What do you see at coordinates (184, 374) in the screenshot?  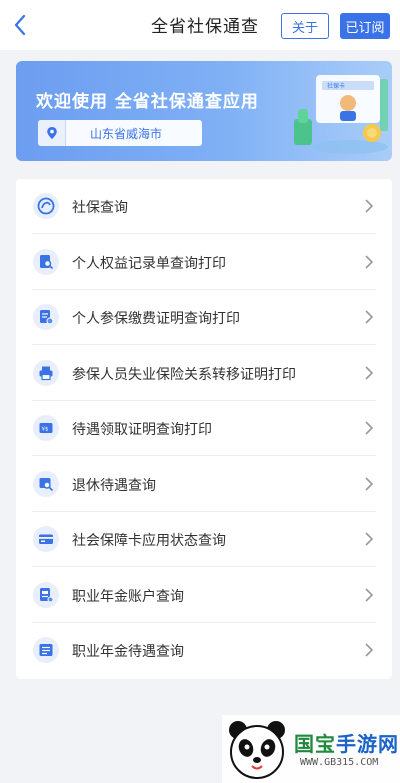 I see `menu-item-label: 参保人员失业保险关系转移证明打印` at bounding box center [184, 374].